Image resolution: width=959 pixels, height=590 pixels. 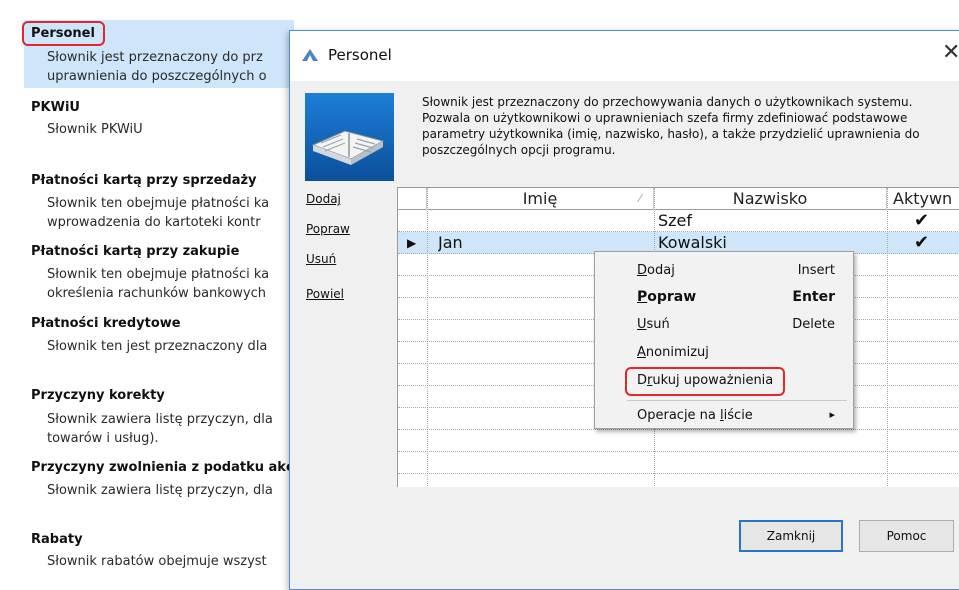 What do you see at coordinates (325, 294) in the screenshot?
I see `duplicate-link: Powiel` at bounding box center [325, 294].